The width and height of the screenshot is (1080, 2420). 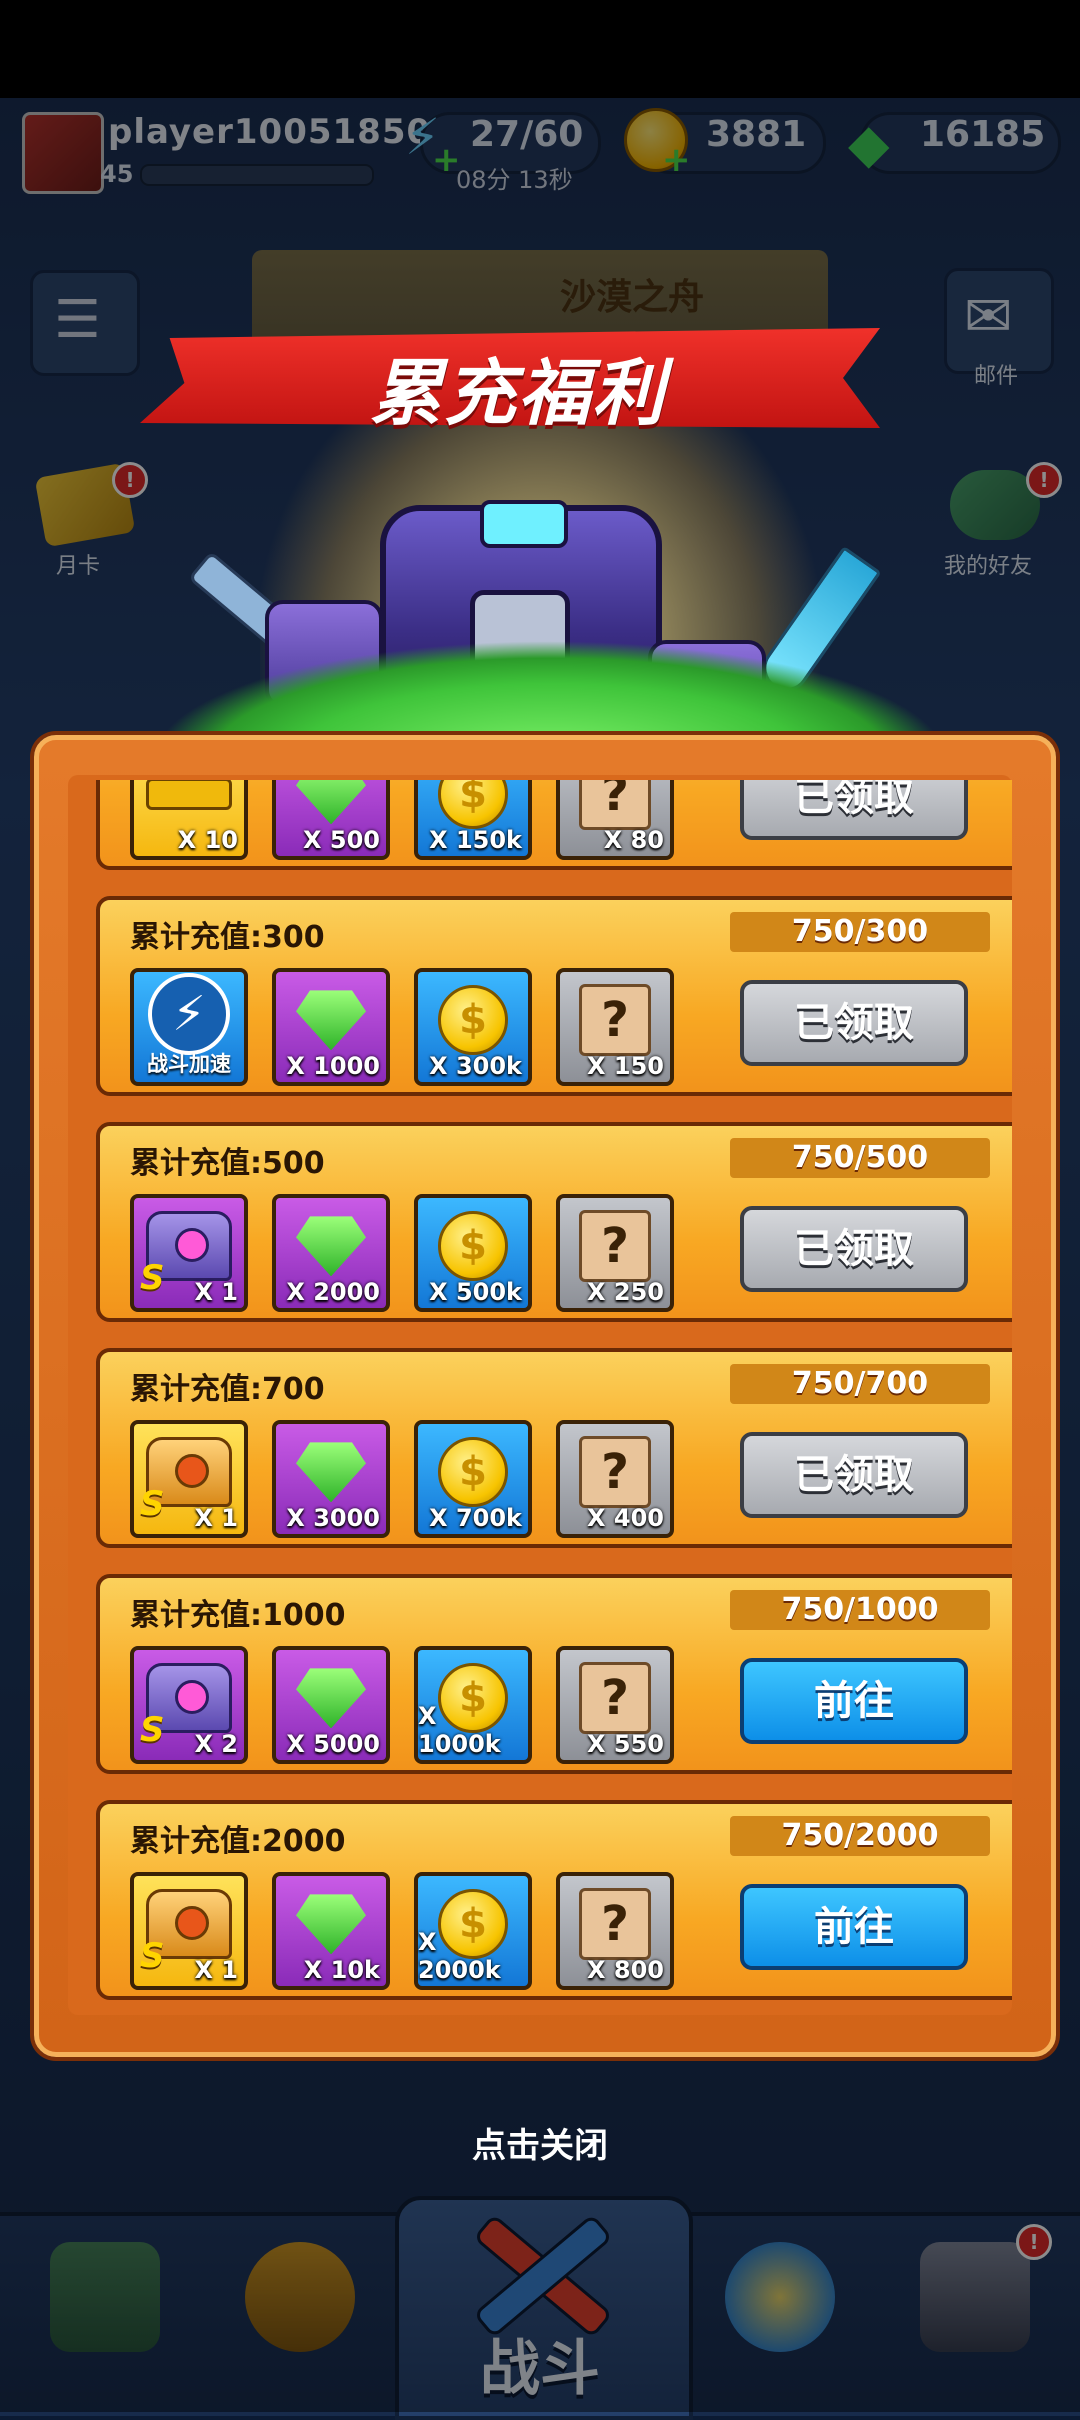 I want to click on tap-to-close-label: 点击关闭, so click(x=540, y=2142).